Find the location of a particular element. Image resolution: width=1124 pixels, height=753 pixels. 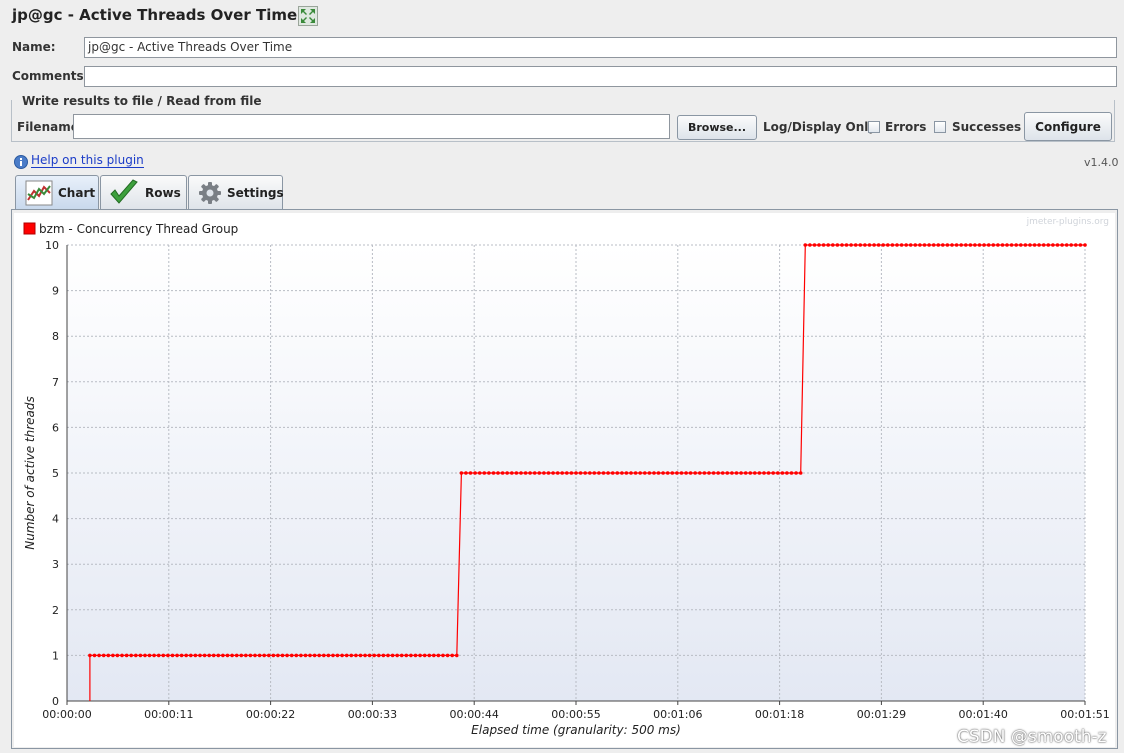

comments-field is located at coordinates (600, 76).